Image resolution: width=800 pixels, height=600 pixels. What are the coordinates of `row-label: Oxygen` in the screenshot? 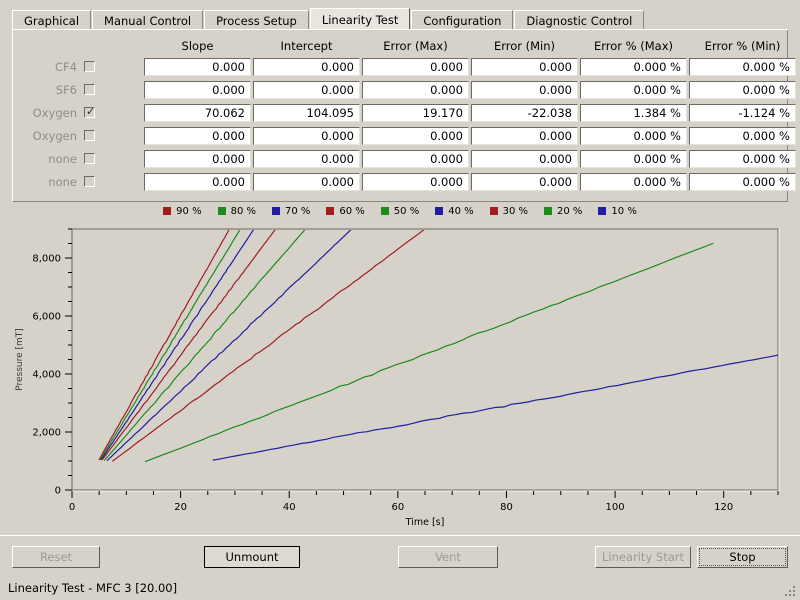 It's located at (54, 113).